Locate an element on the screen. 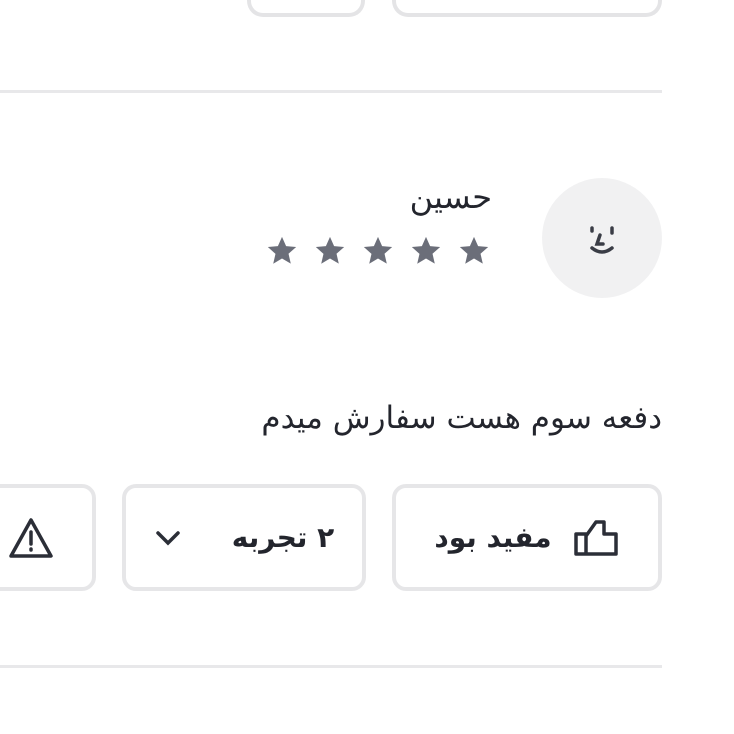  thumbs-up-icon is located at coordinates (596, 538).